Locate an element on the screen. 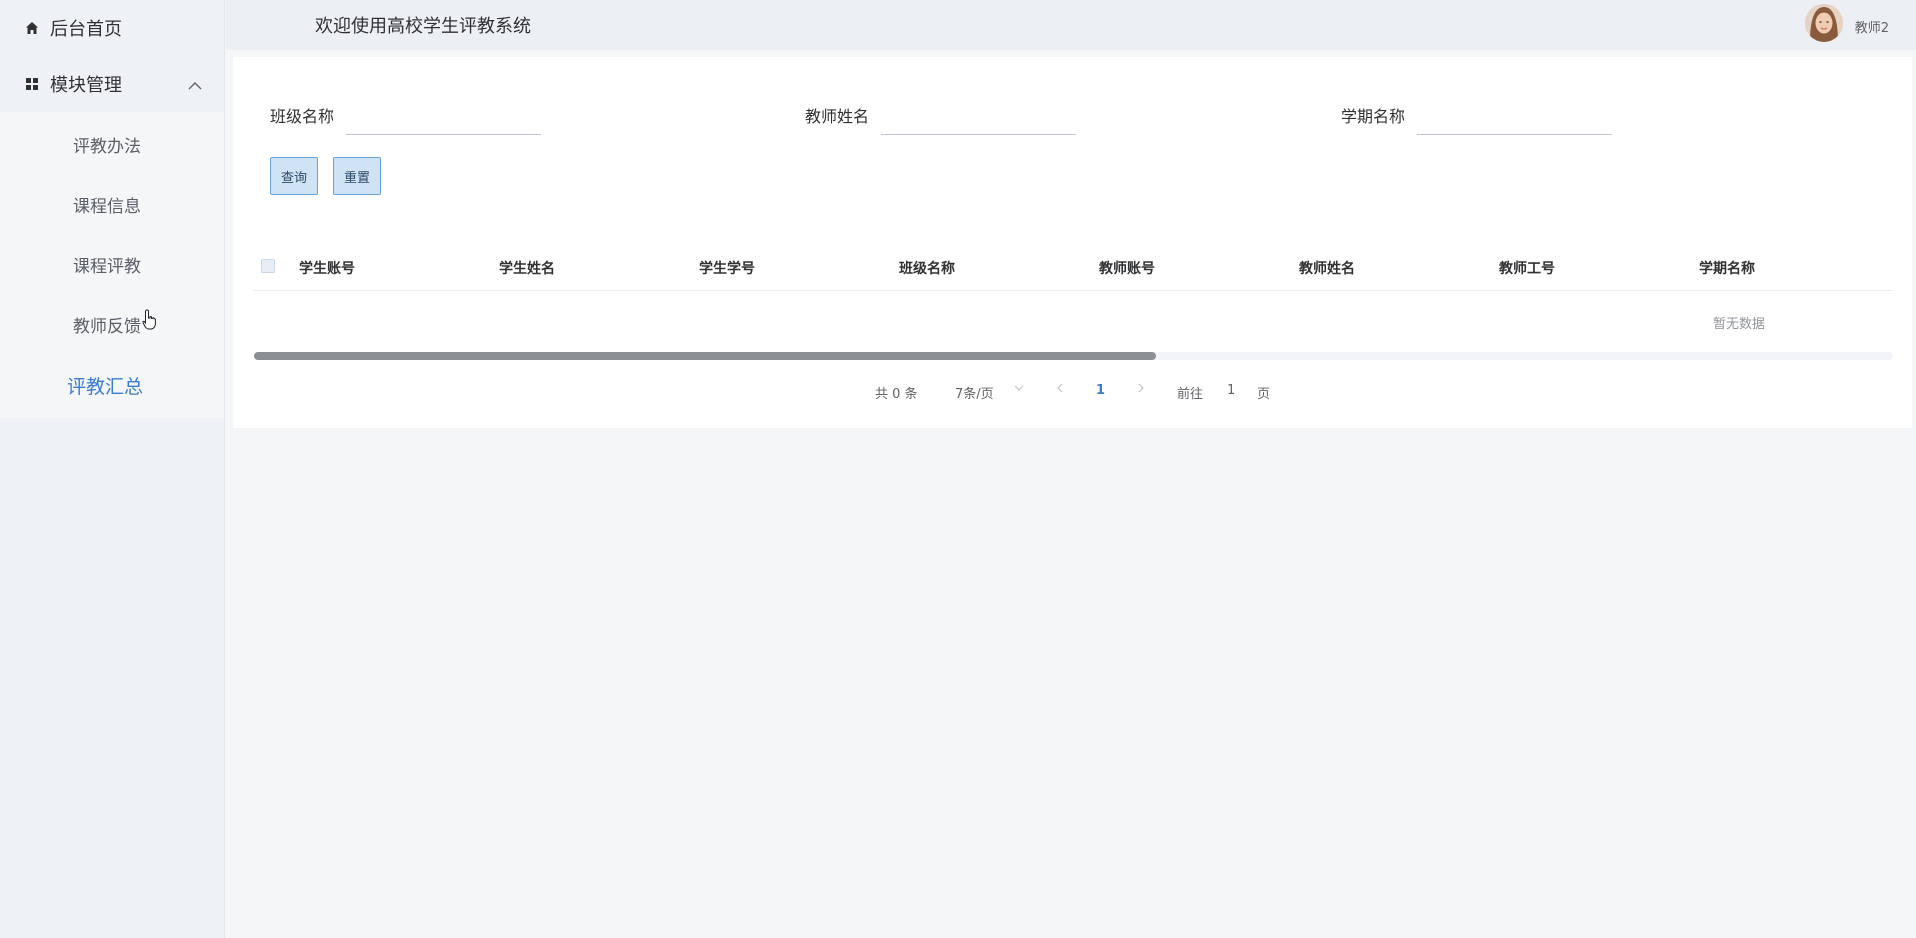 The height and width of the screenshot is (938, 1916). sidebar-item-home-label: 后台首页 is located at coordinates (86, 29).